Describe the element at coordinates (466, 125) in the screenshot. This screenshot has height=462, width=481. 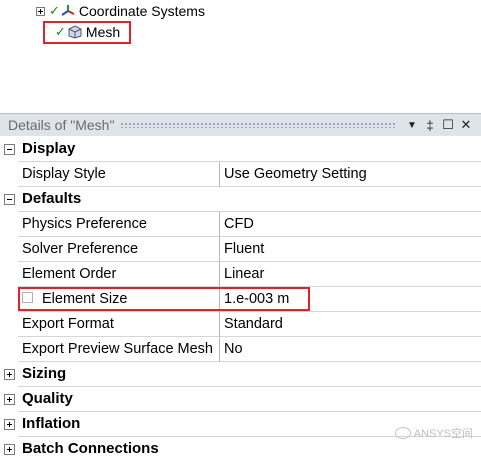
I see `close-icon: ✕` at that location.